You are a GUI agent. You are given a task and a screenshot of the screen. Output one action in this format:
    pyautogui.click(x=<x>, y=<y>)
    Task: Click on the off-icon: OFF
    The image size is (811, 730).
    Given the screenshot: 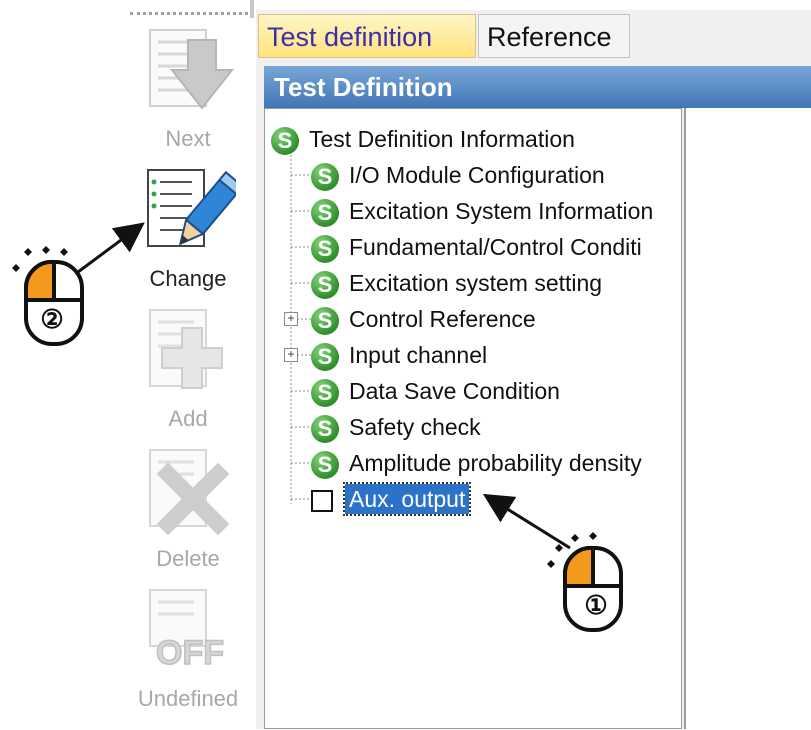 What is the action you would take?
    pyautogui.click(x=187, y=631)
    